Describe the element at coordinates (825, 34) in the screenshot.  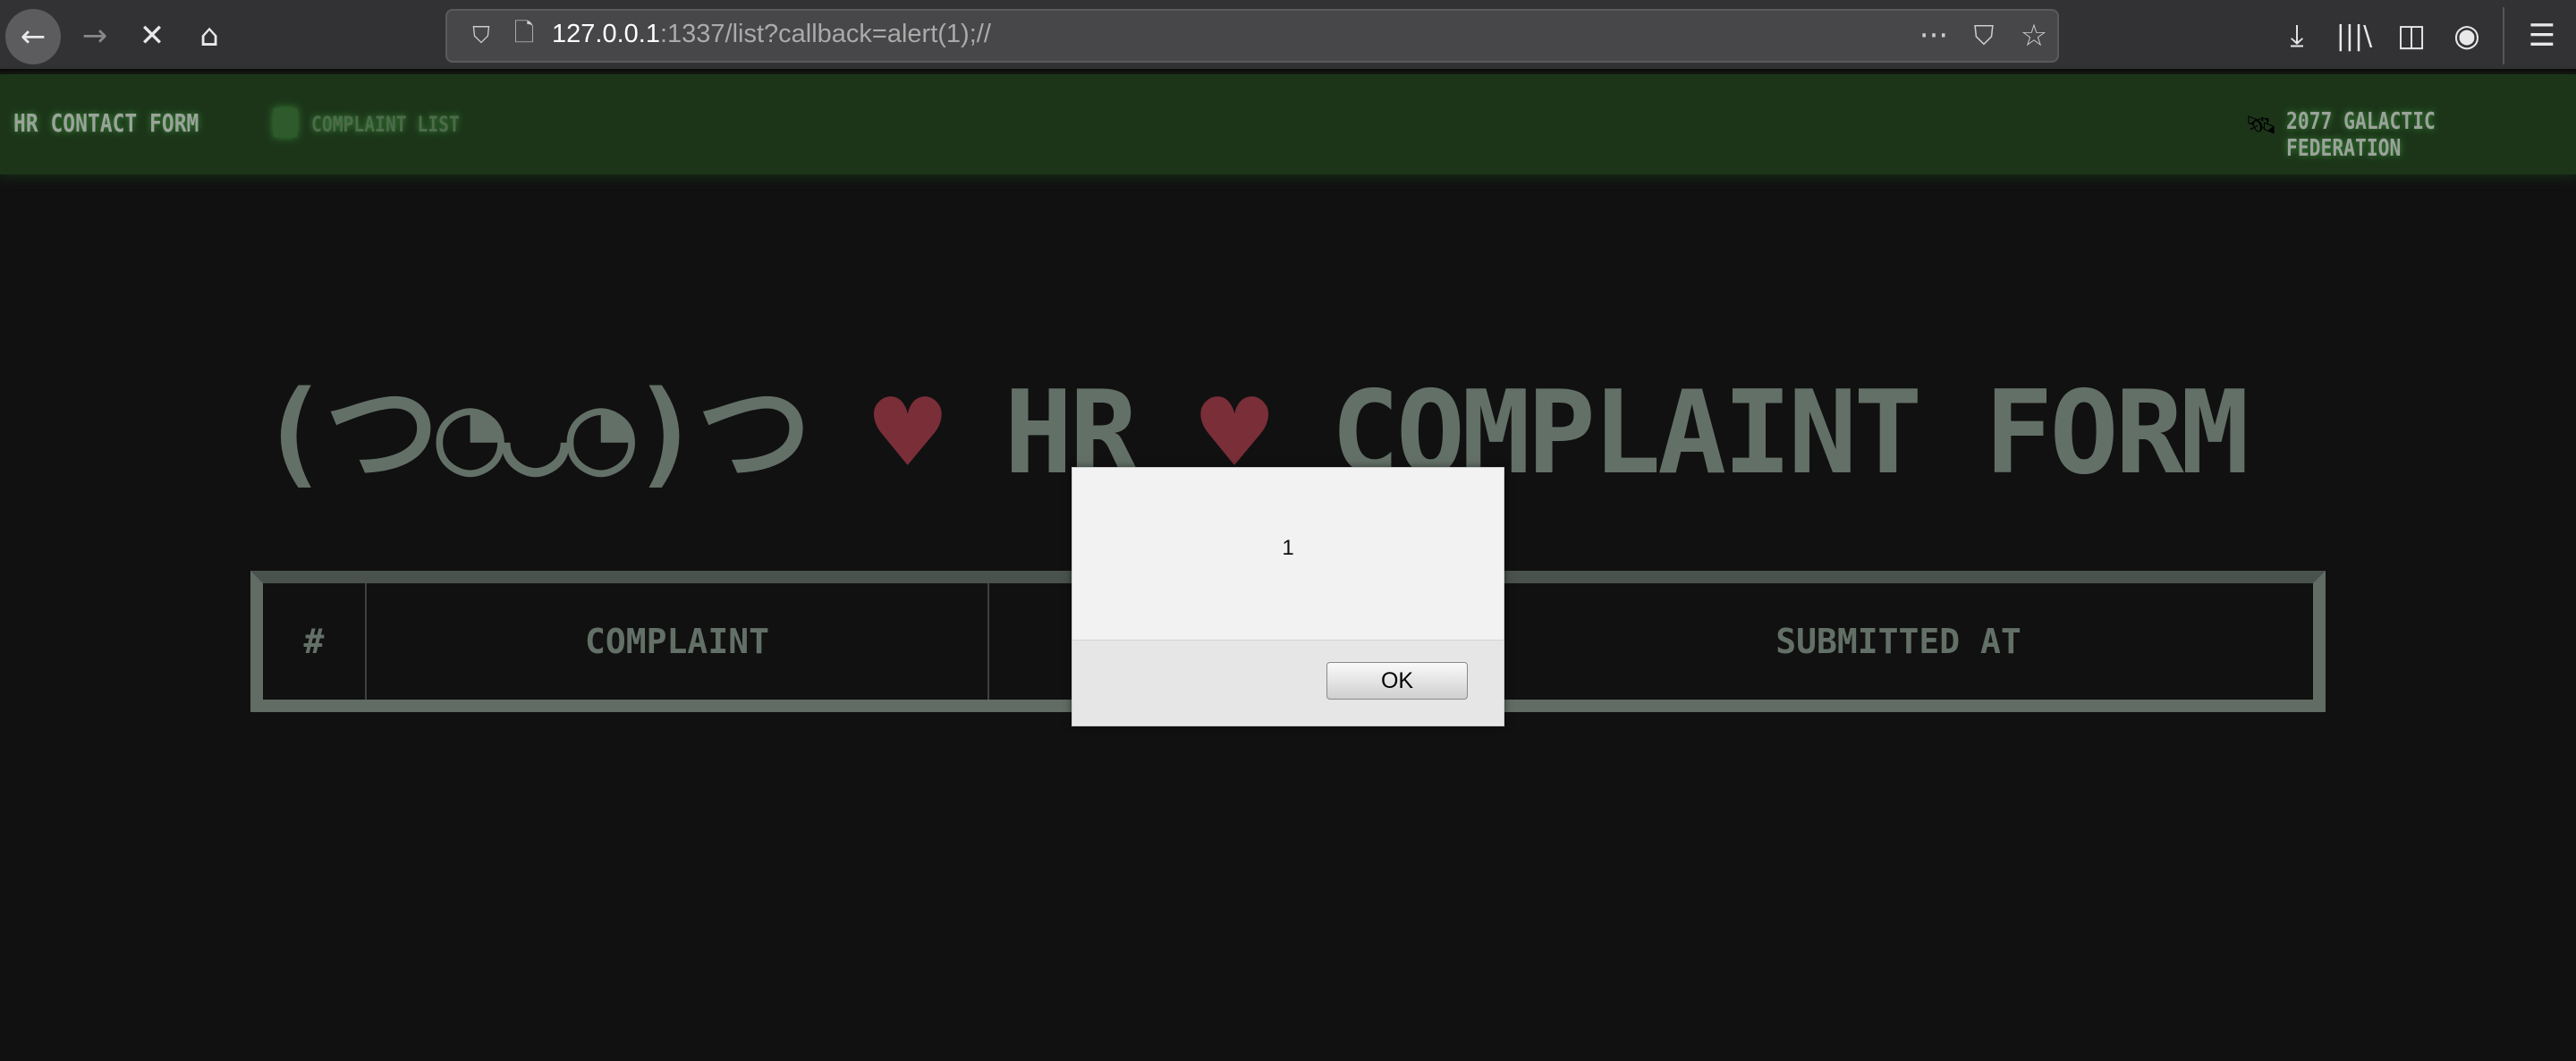
I see `url-path: :1337/list?callback=alert(1);//` at that location.